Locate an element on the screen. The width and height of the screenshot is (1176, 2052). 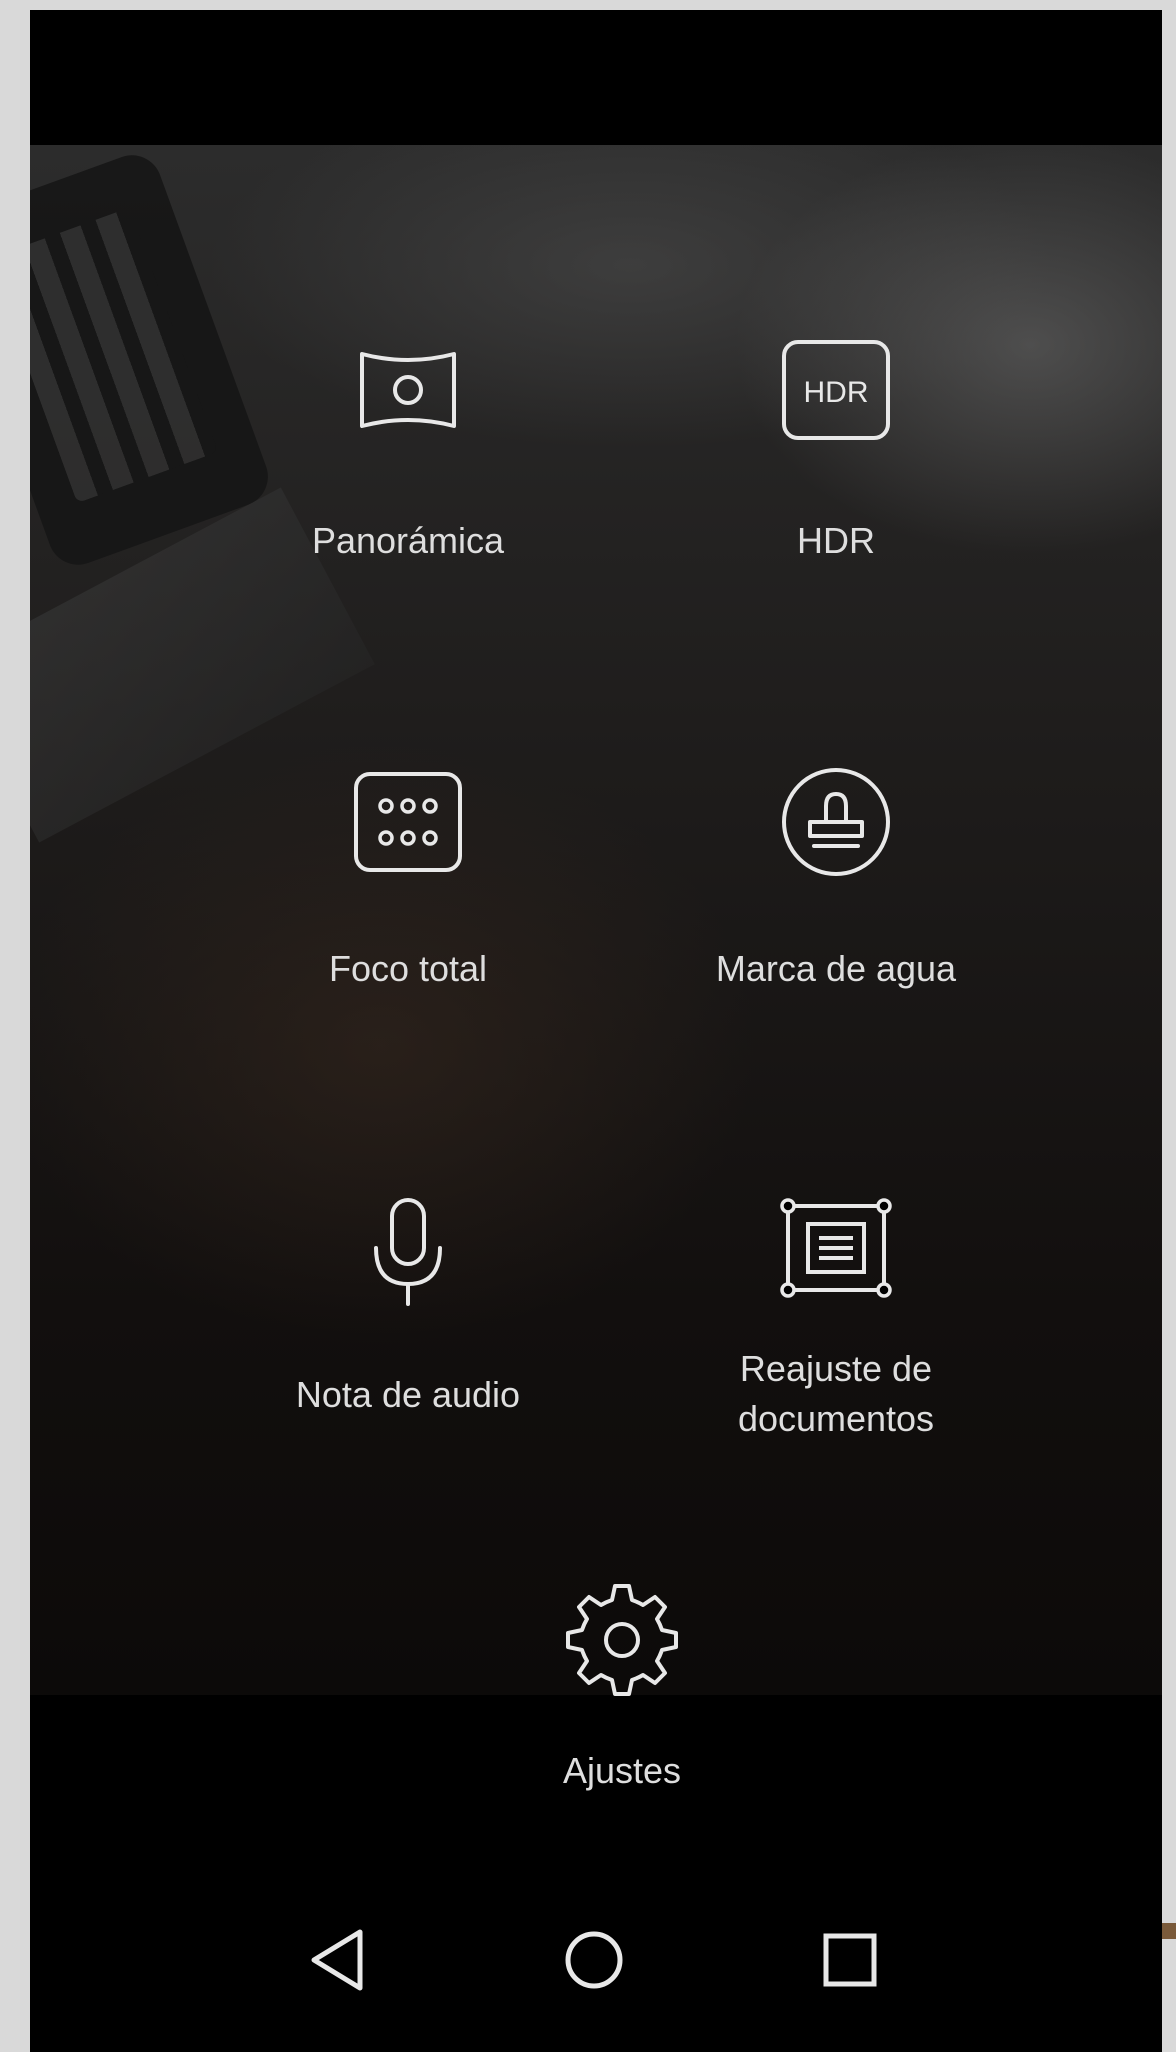
top-bar is located at coordinates (596, 77).